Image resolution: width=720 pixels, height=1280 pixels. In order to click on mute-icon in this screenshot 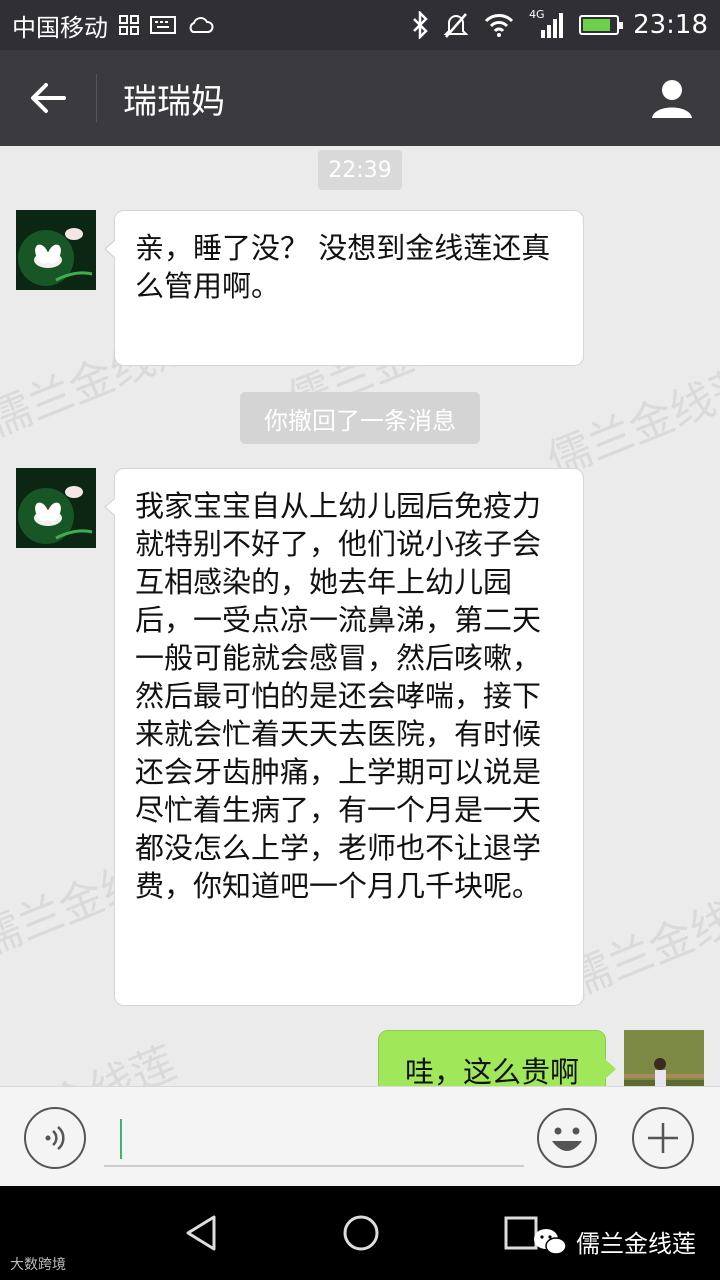, I will do `click(456, 25)`.